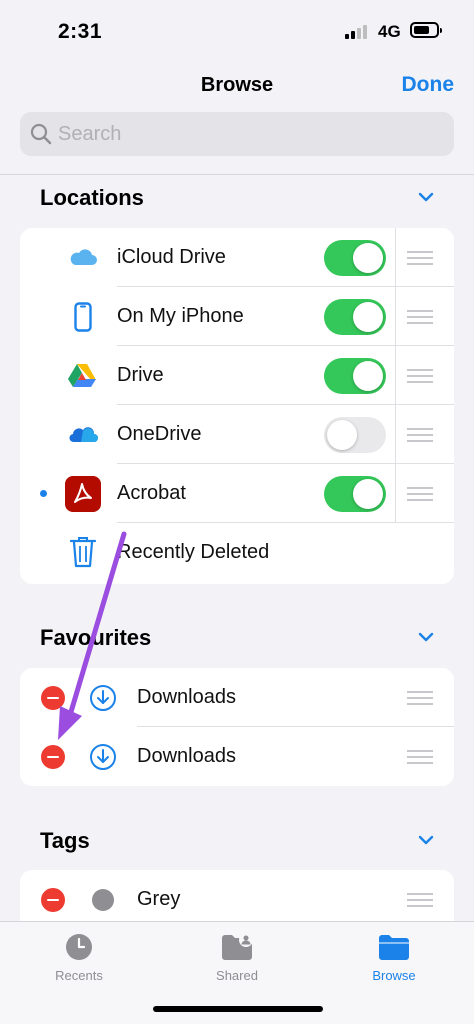 This screenshot has width=474, height=1024. What do you see at coordinates (237, 134) in the screenshot?
I see `search-input: Search` at bounding box center [237, 134].